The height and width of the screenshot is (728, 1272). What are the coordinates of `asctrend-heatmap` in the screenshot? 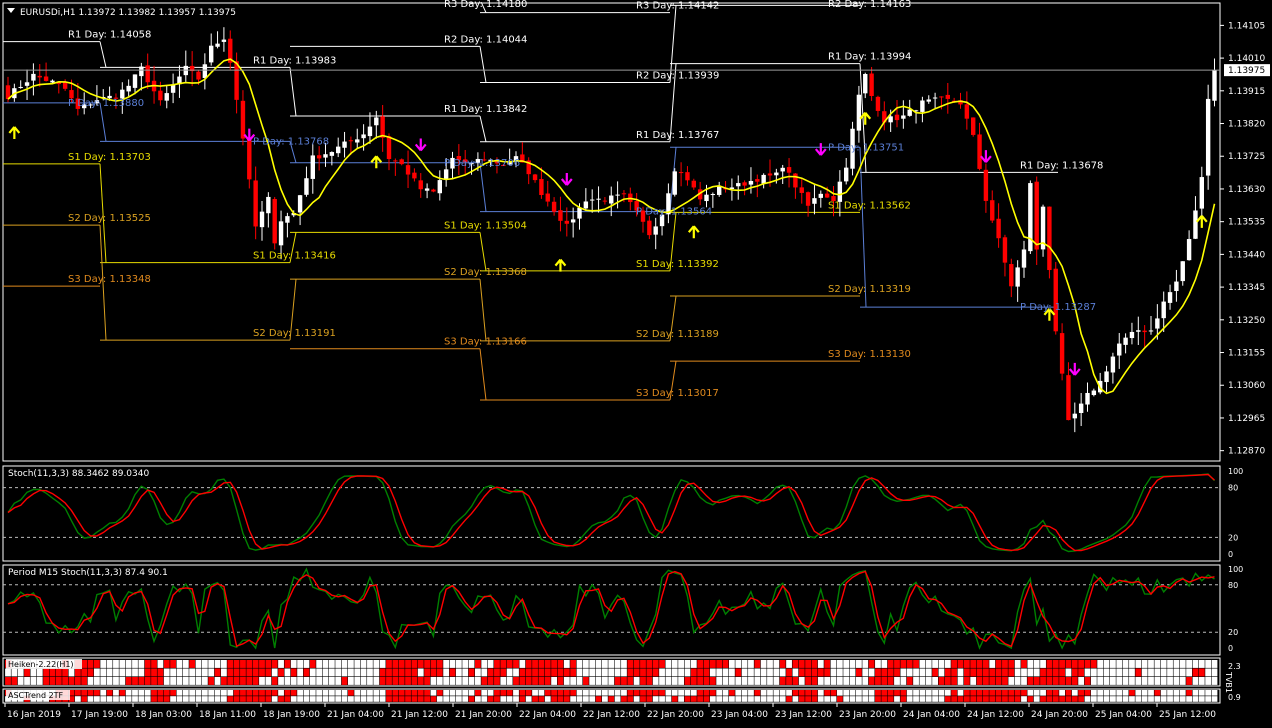 It's located at (611, 696).